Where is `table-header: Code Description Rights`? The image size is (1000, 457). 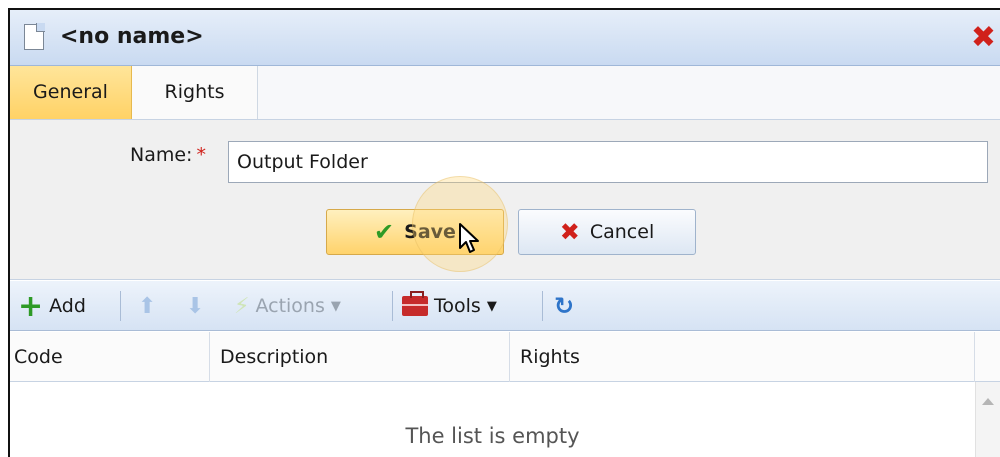 table-header: Code Description Rights is located at coordinates (505, 357).